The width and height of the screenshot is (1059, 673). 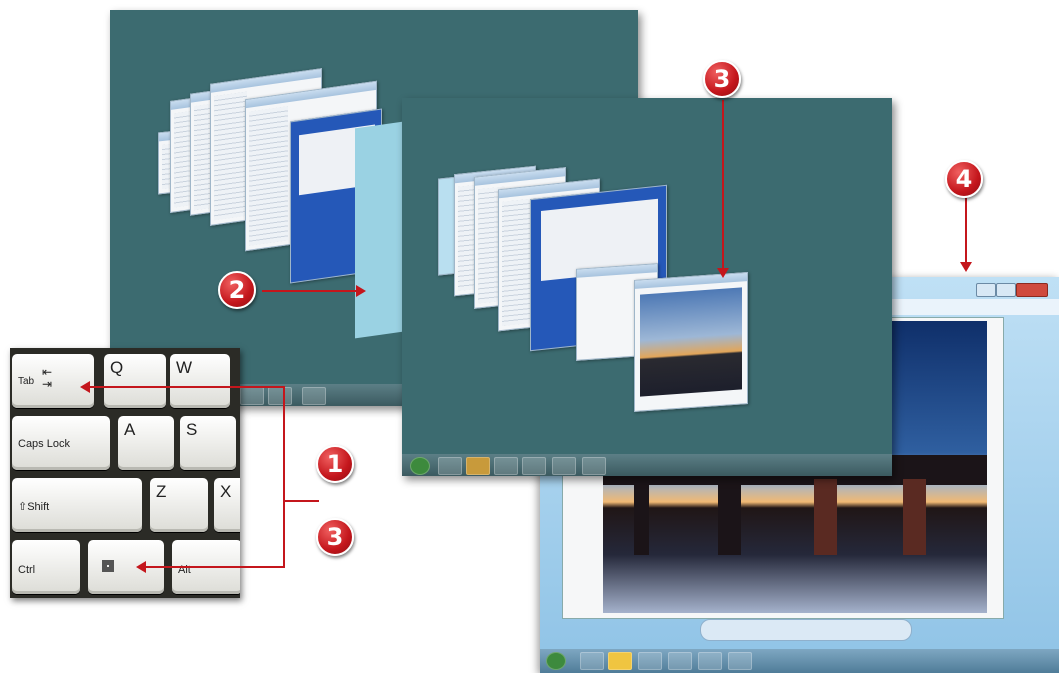 What do you see at coordinates (806, 630) in the screenshot?
I see `viewer-controls` at bounding box center [806, 630].